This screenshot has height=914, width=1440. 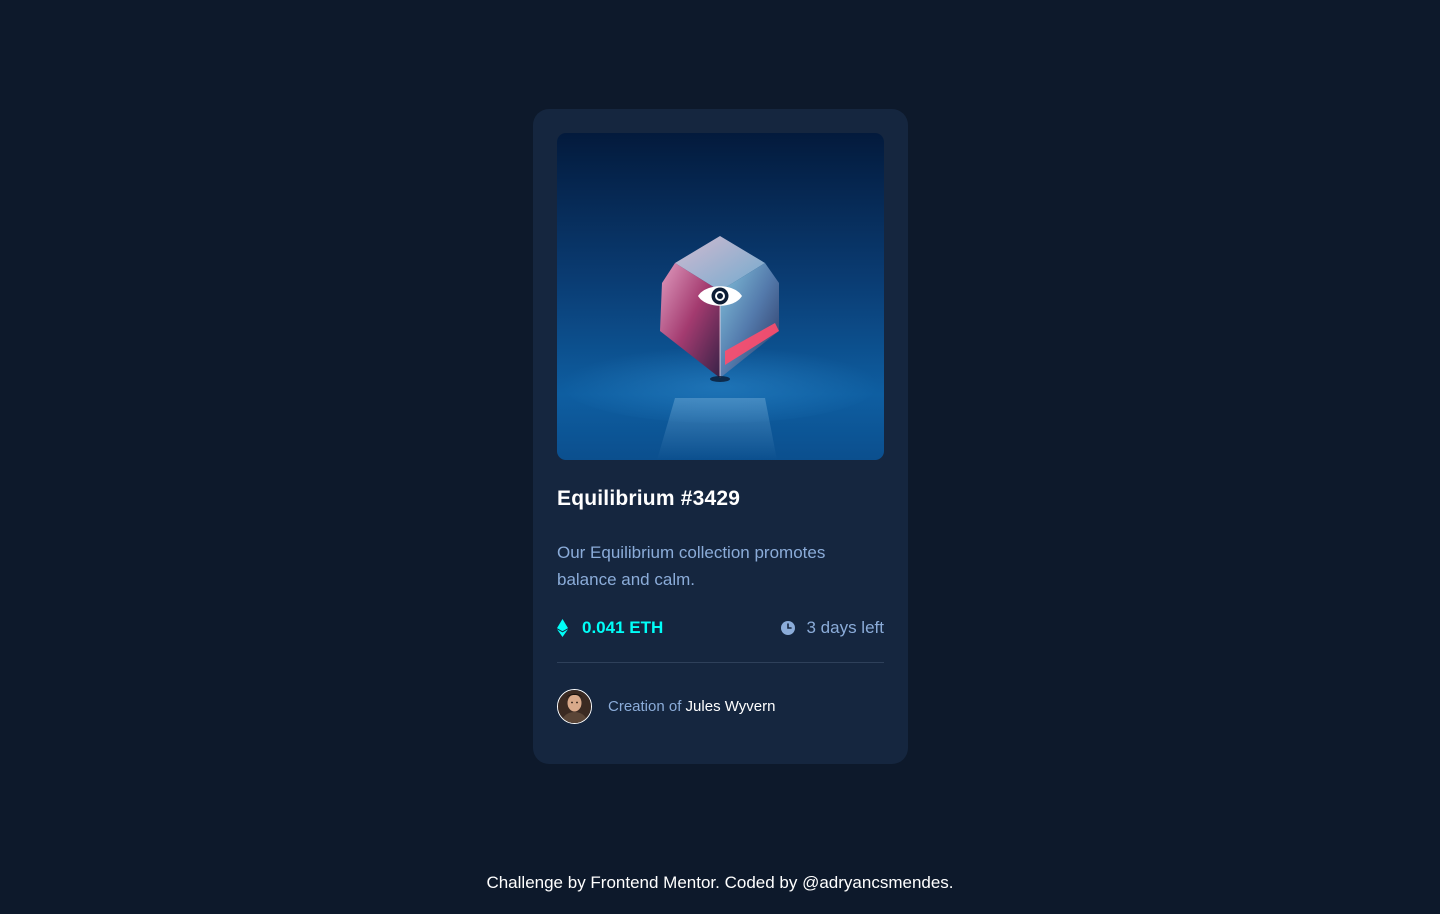 What do you see at coordinates (787, 628) in the screenshot?
I see `clock-icon` at bounding box center [787, 628].